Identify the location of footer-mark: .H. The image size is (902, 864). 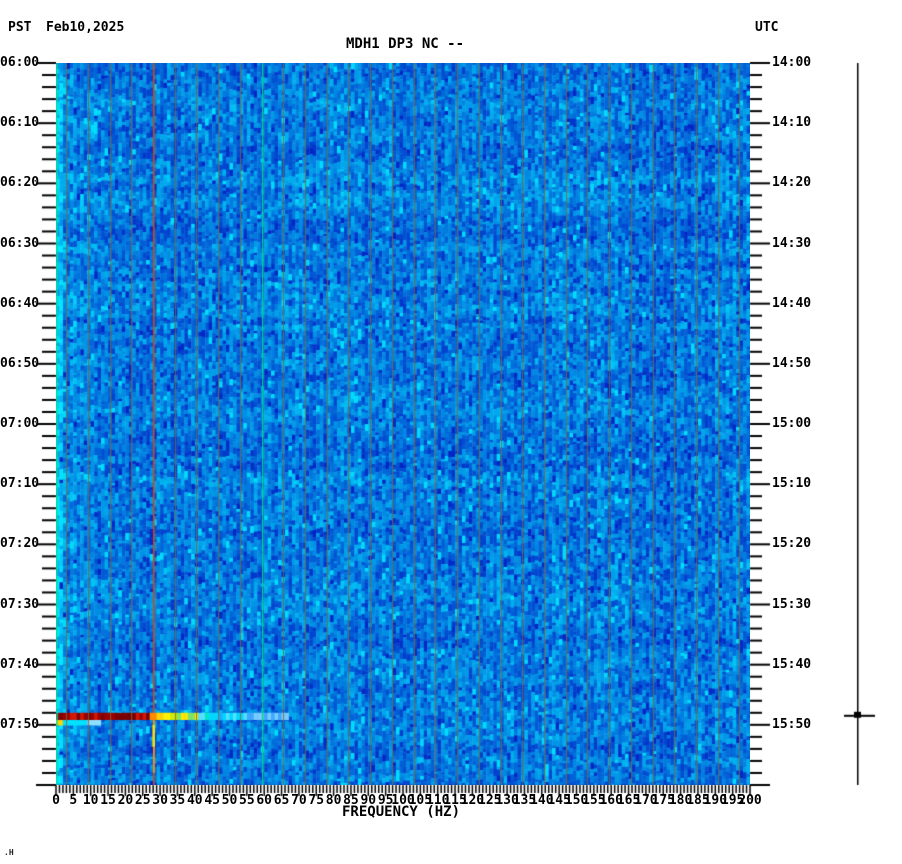
(9, 852).